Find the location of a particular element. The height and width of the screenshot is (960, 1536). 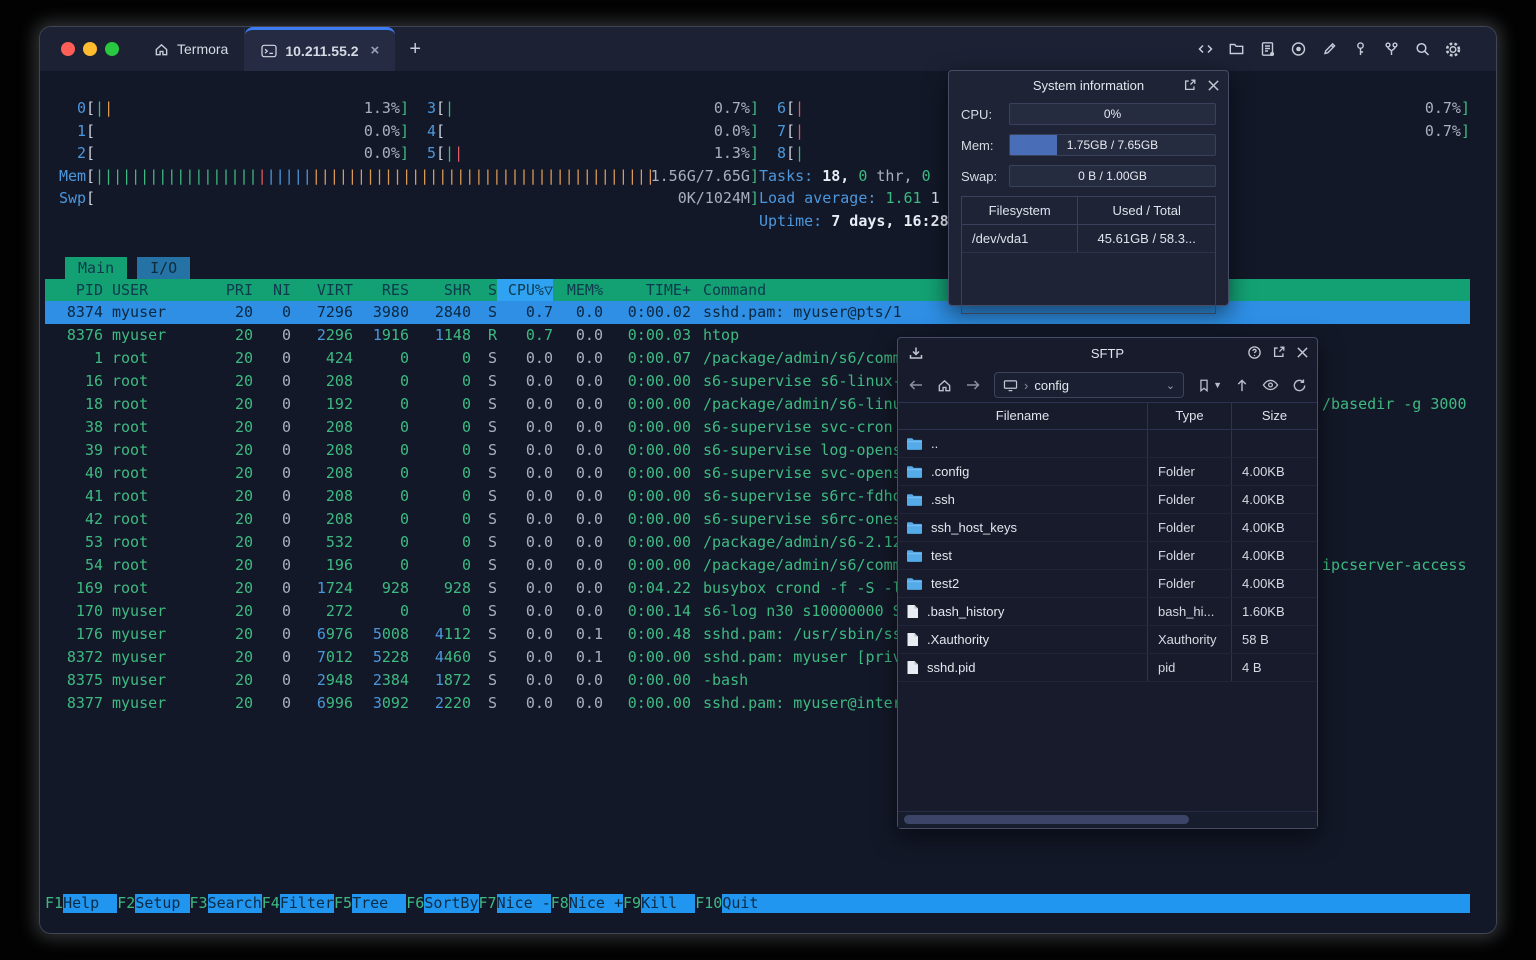

column-res: RES is located at coordinates (381, 290).